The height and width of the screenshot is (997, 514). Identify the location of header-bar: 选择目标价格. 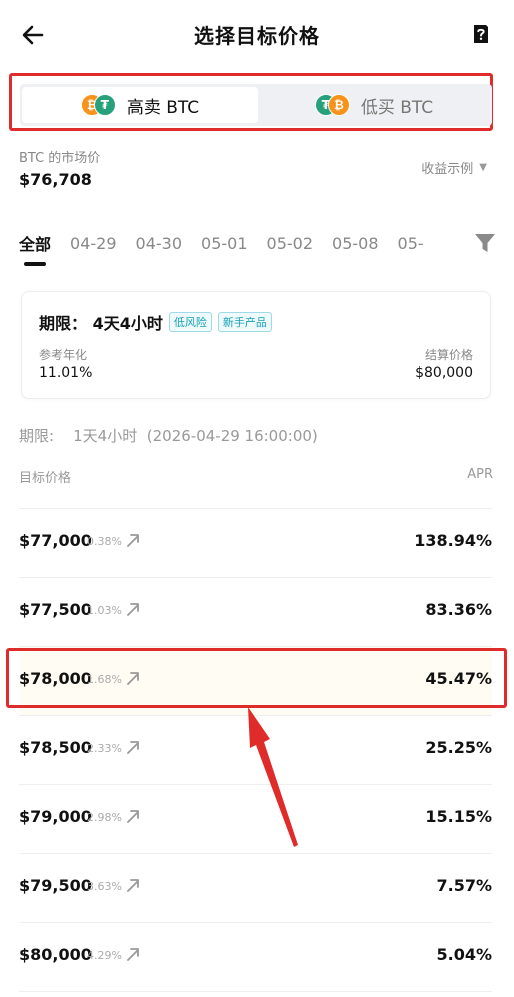
(257, 35).